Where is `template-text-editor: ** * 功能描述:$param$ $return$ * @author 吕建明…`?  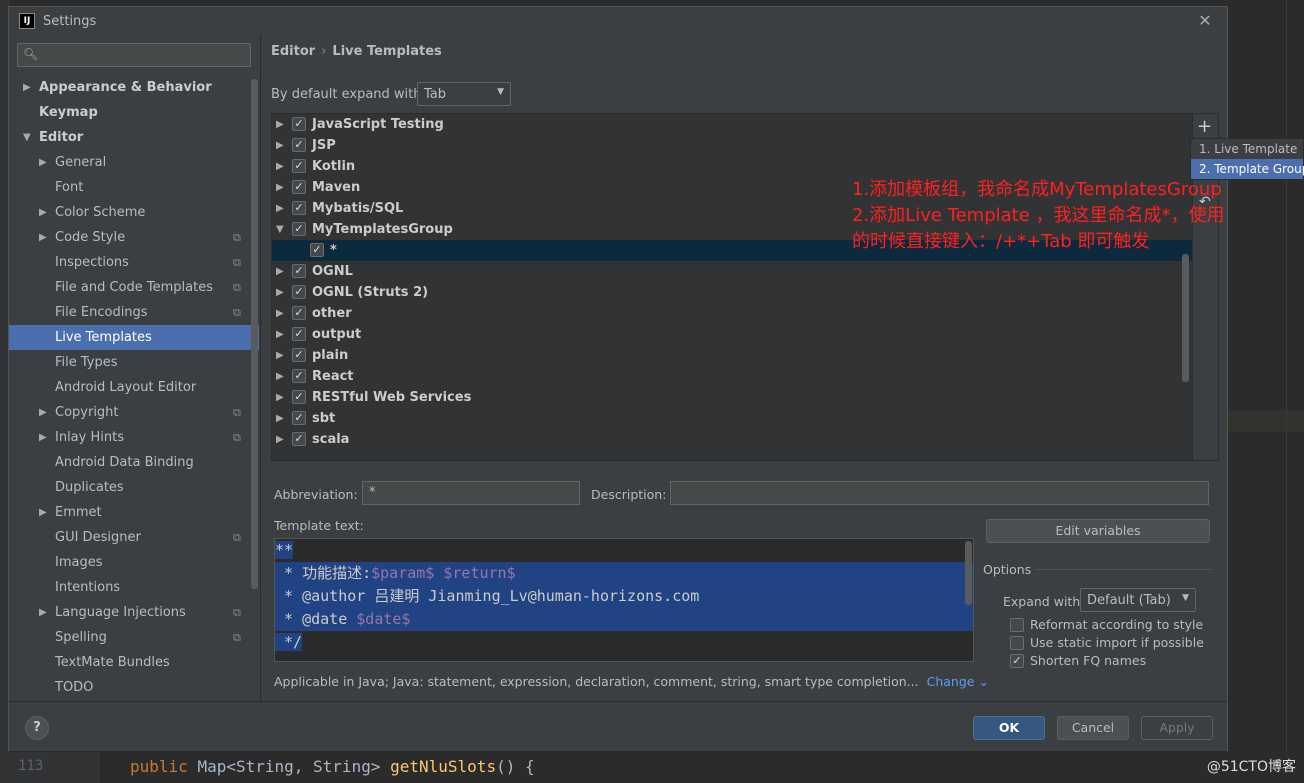
template-text-editor: ** * 功能描述:$param$ $return$ * @author 吕建明… is located at coordinates (624, 600).